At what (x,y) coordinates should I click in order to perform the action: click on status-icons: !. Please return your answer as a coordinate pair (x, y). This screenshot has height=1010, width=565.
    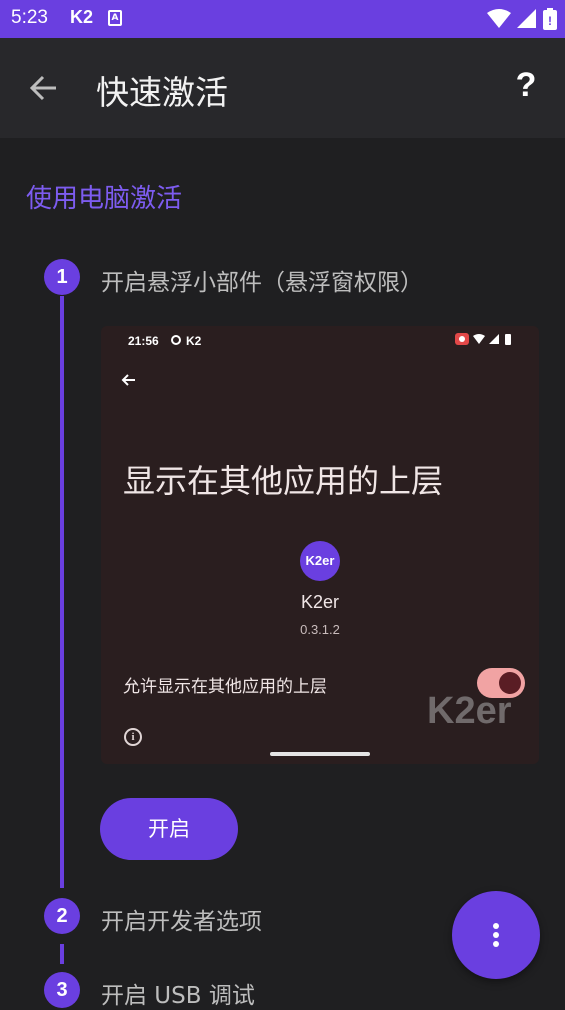
    Looking at the image, I should click on (522, 19).